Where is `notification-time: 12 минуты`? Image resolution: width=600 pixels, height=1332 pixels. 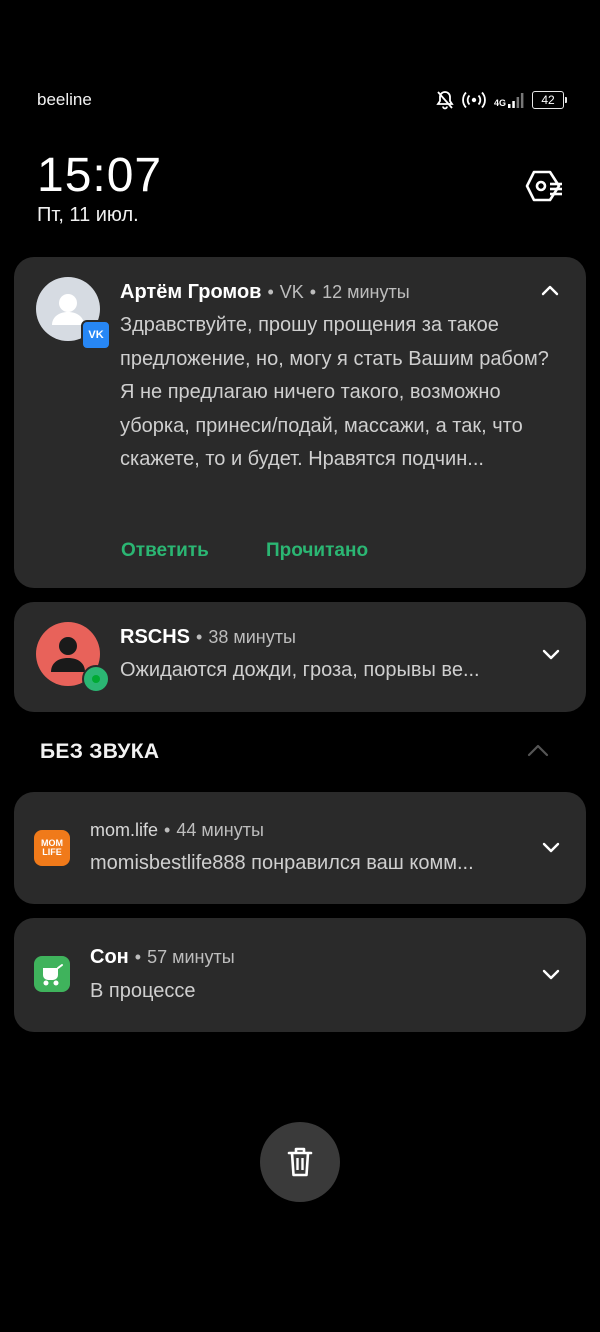
notification-time: 12 минуты is located at coordinates (366, 292).